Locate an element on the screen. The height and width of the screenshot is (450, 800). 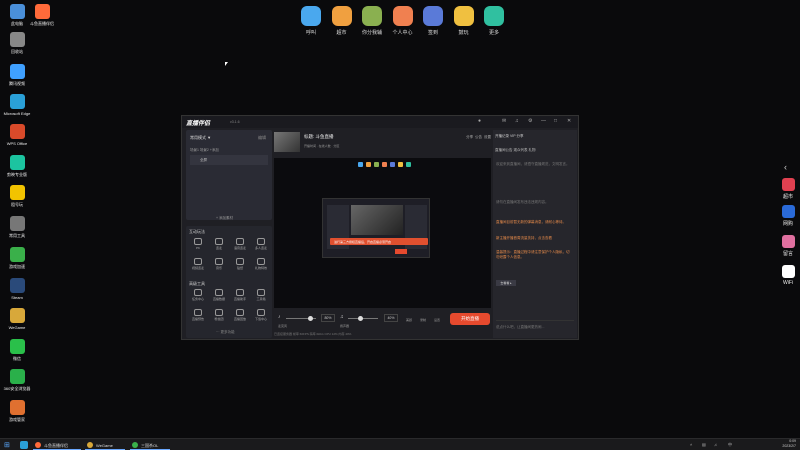
desktop-icon: 腾讯视频 is located at coordinates (17, 75).